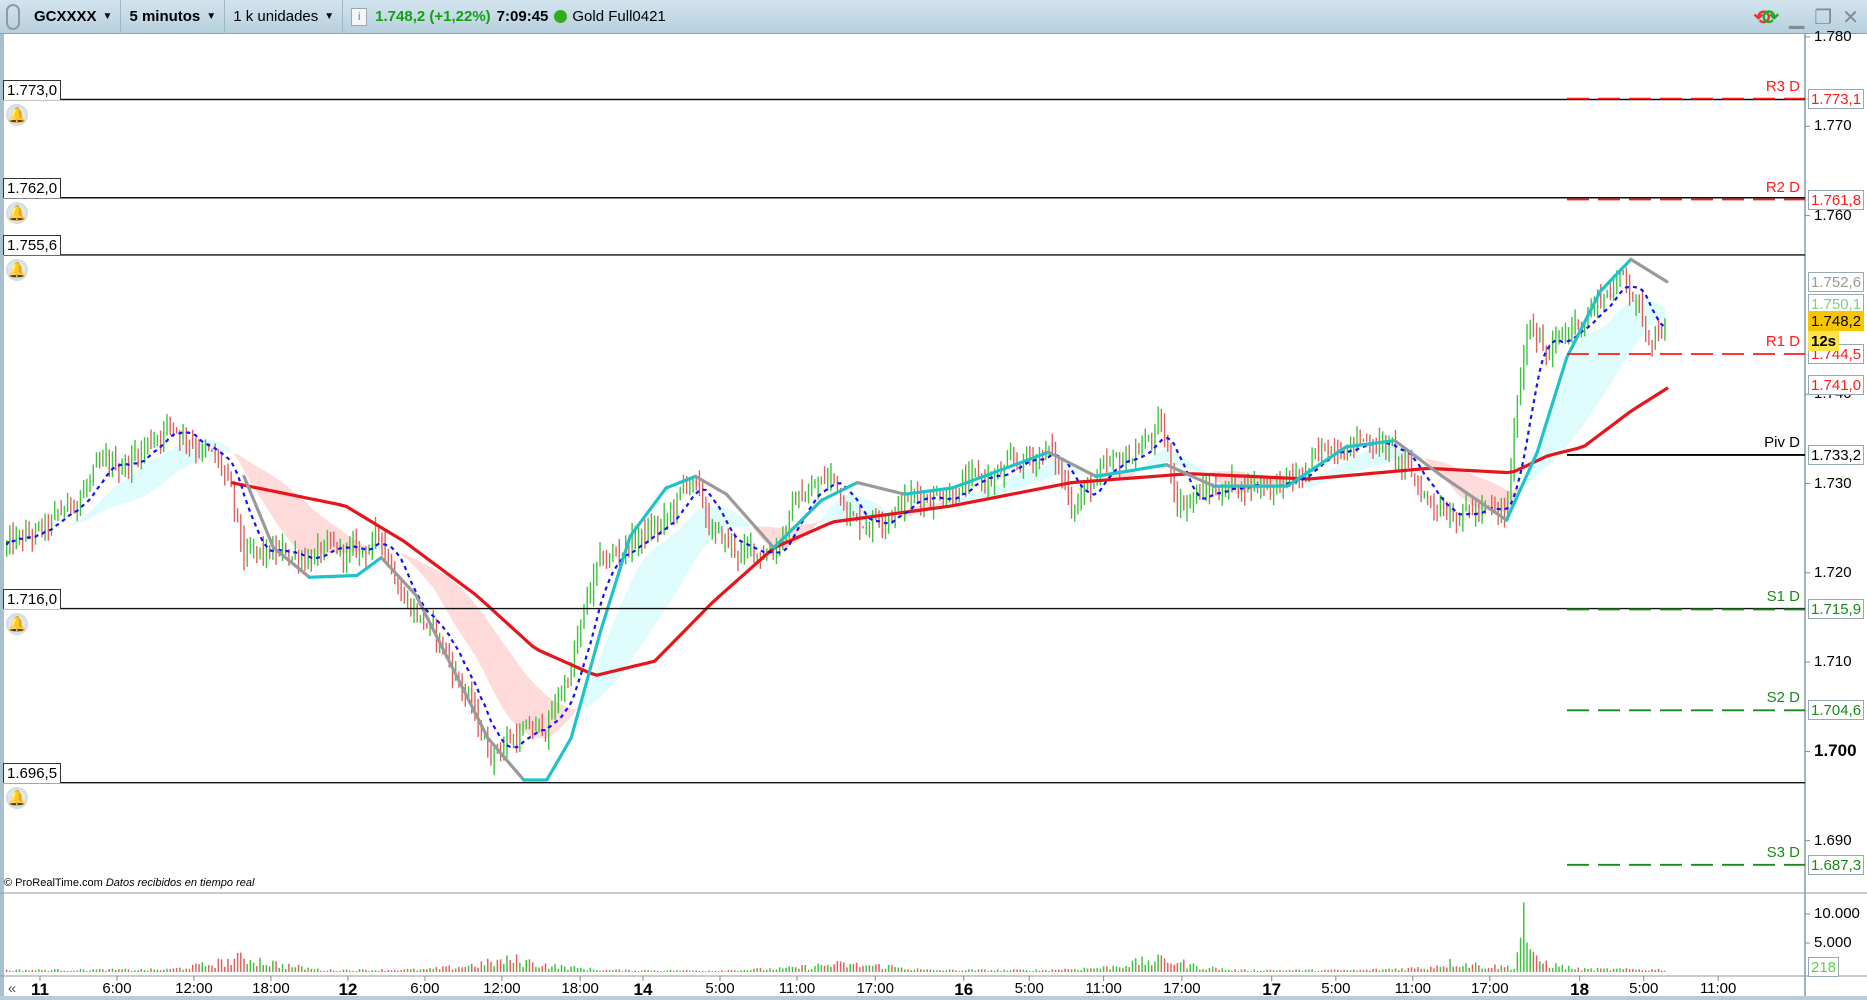  Describe the element at coordinates (180, 883) in the screenshot. I see `credit-note: Datos recibidos en tiempo real` at that location.